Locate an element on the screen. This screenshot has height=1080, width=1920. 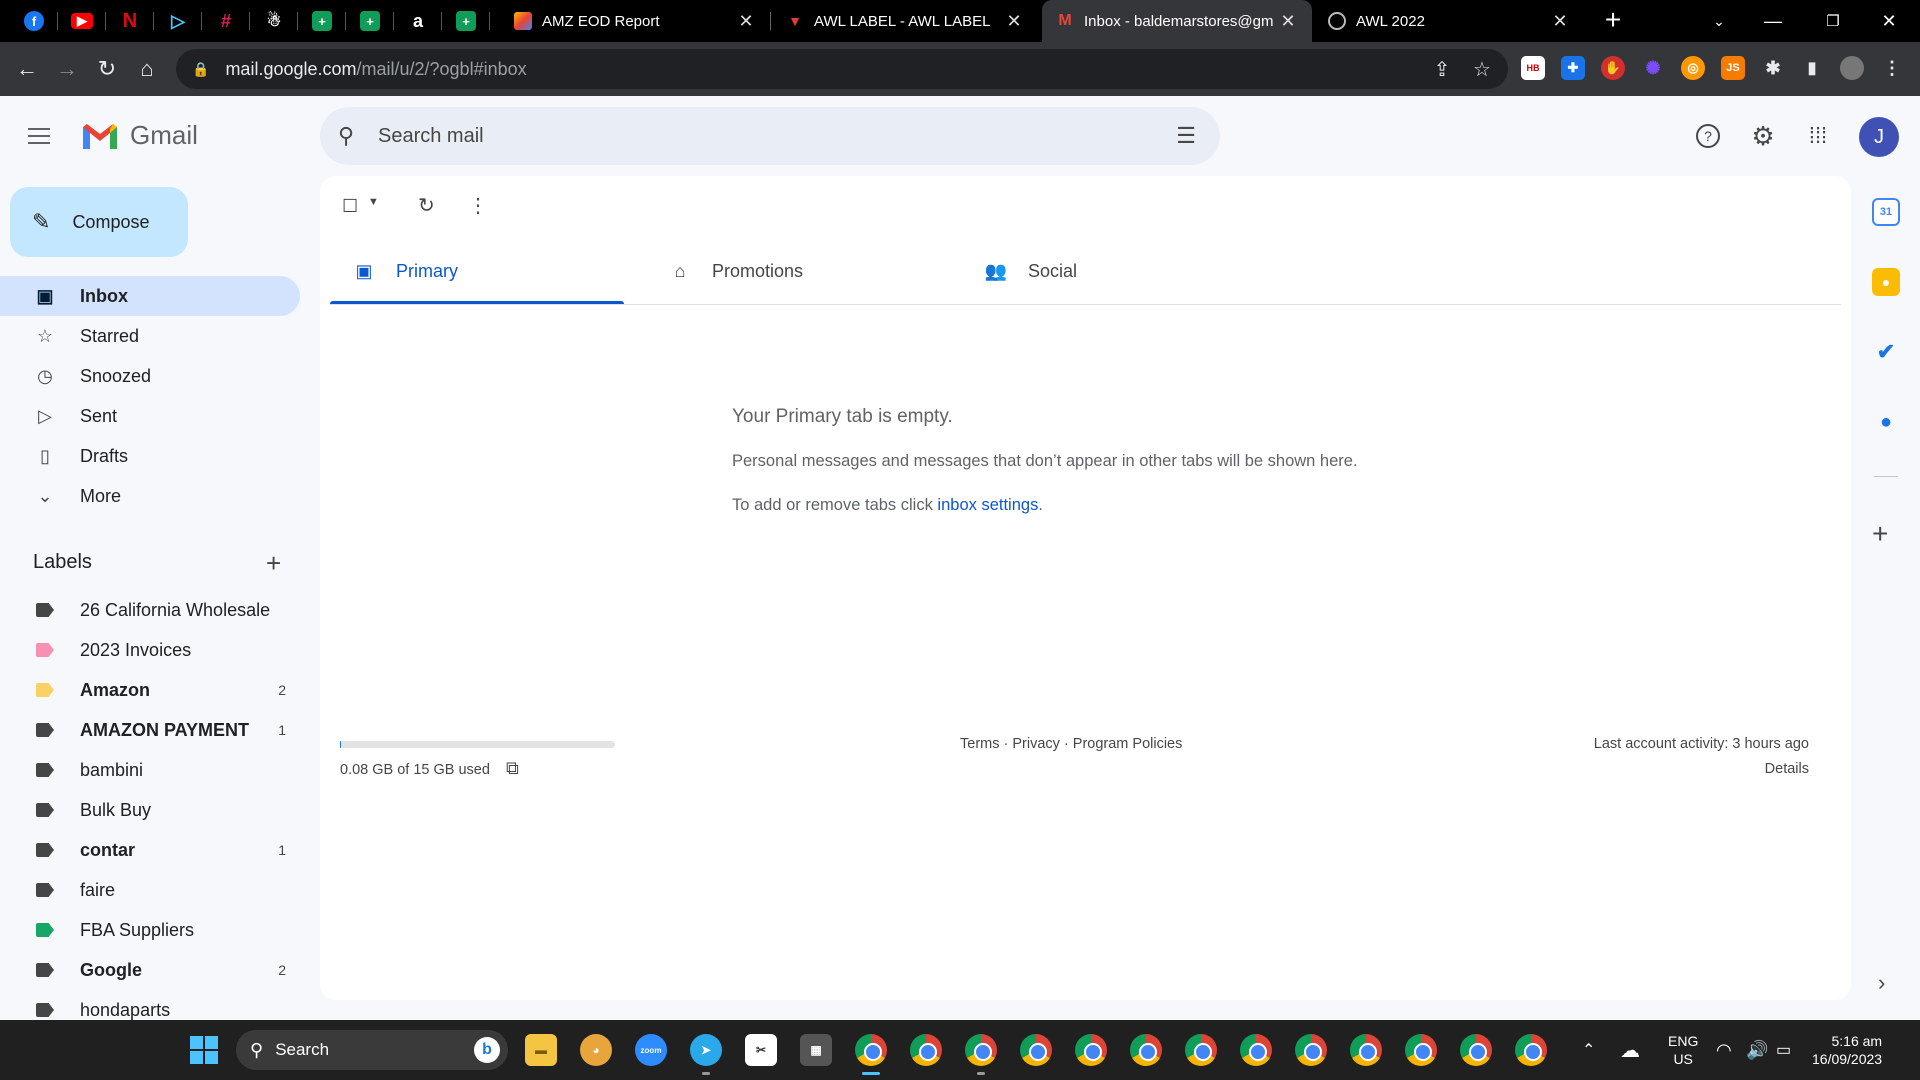
share-icon: ⇪ is located at coordinates (1442, 70).